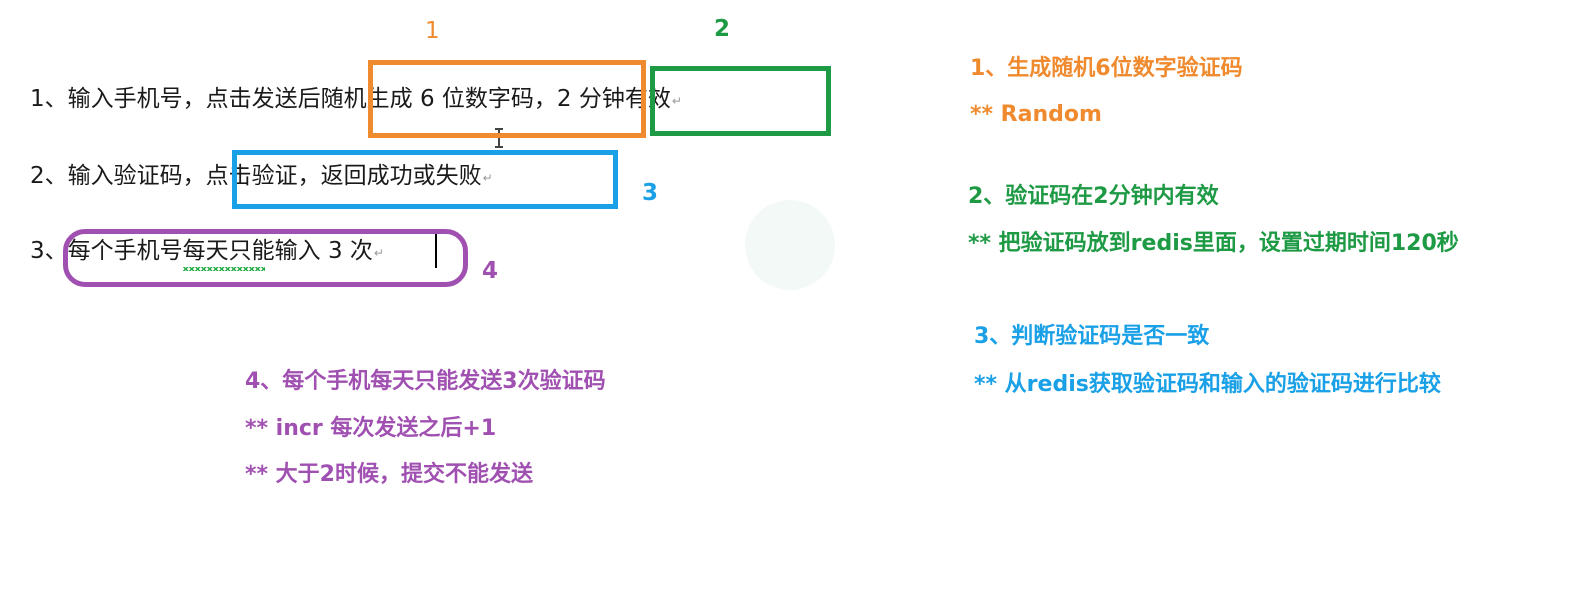 The image size is (1587, 607). What do you see at coordinates (650, 193) in the screenshot?
I see `marker-3: 3` at bounding box center [650, 193].